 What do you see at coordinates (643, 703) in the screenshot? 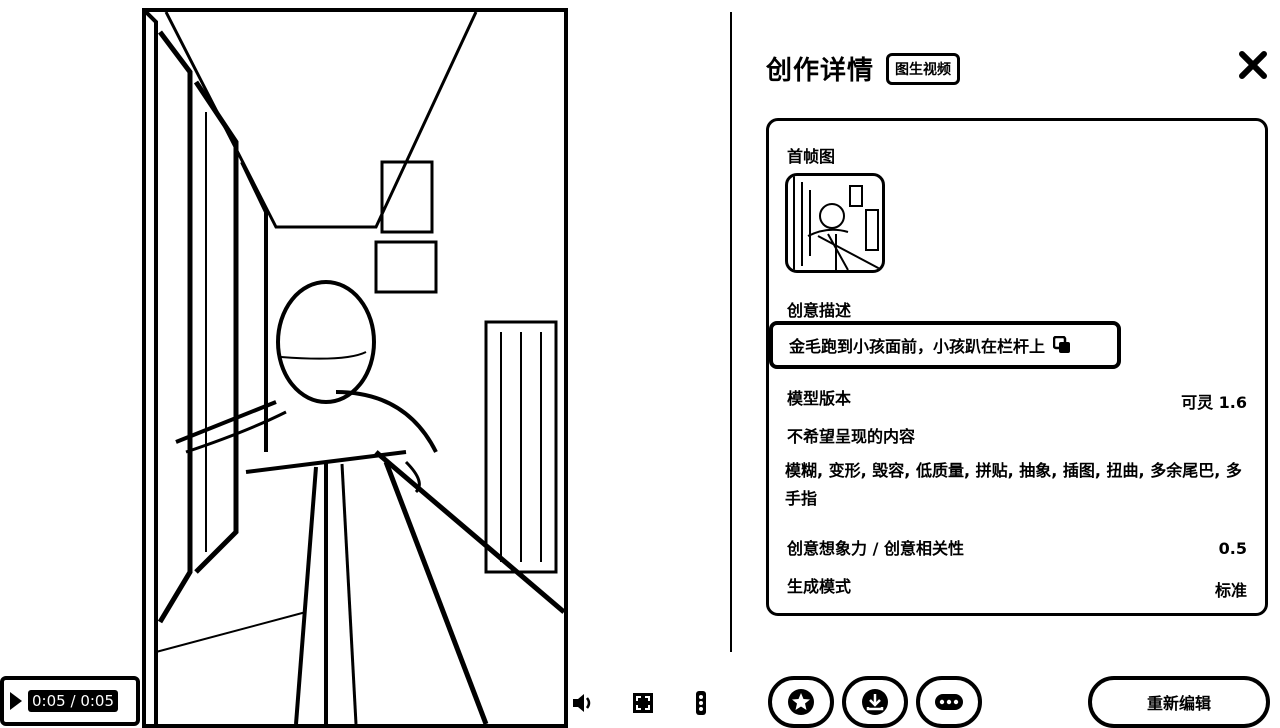
I see `fullscreen-icon` at bounding box center [643, 703].